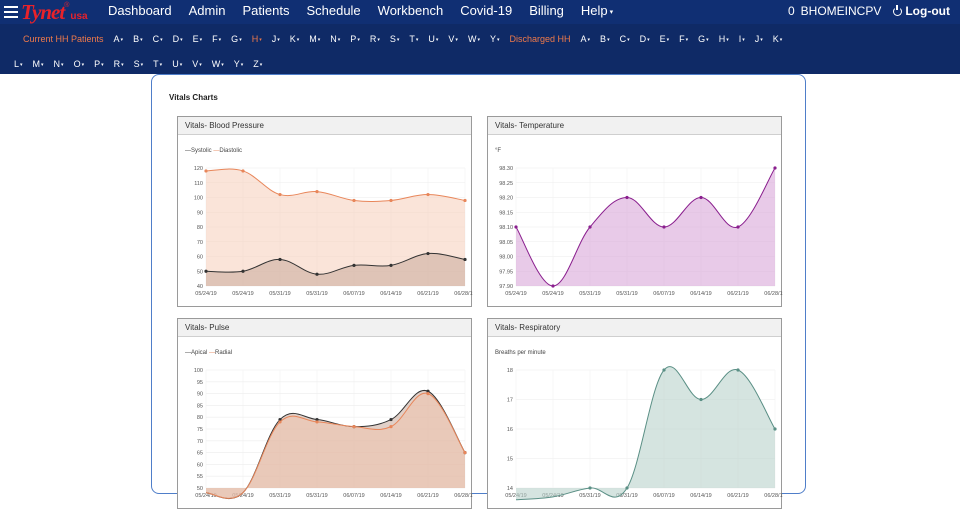 The height and width of the screenshot is (510, 960). I want to click on letter-label: B, so click(603, 39).